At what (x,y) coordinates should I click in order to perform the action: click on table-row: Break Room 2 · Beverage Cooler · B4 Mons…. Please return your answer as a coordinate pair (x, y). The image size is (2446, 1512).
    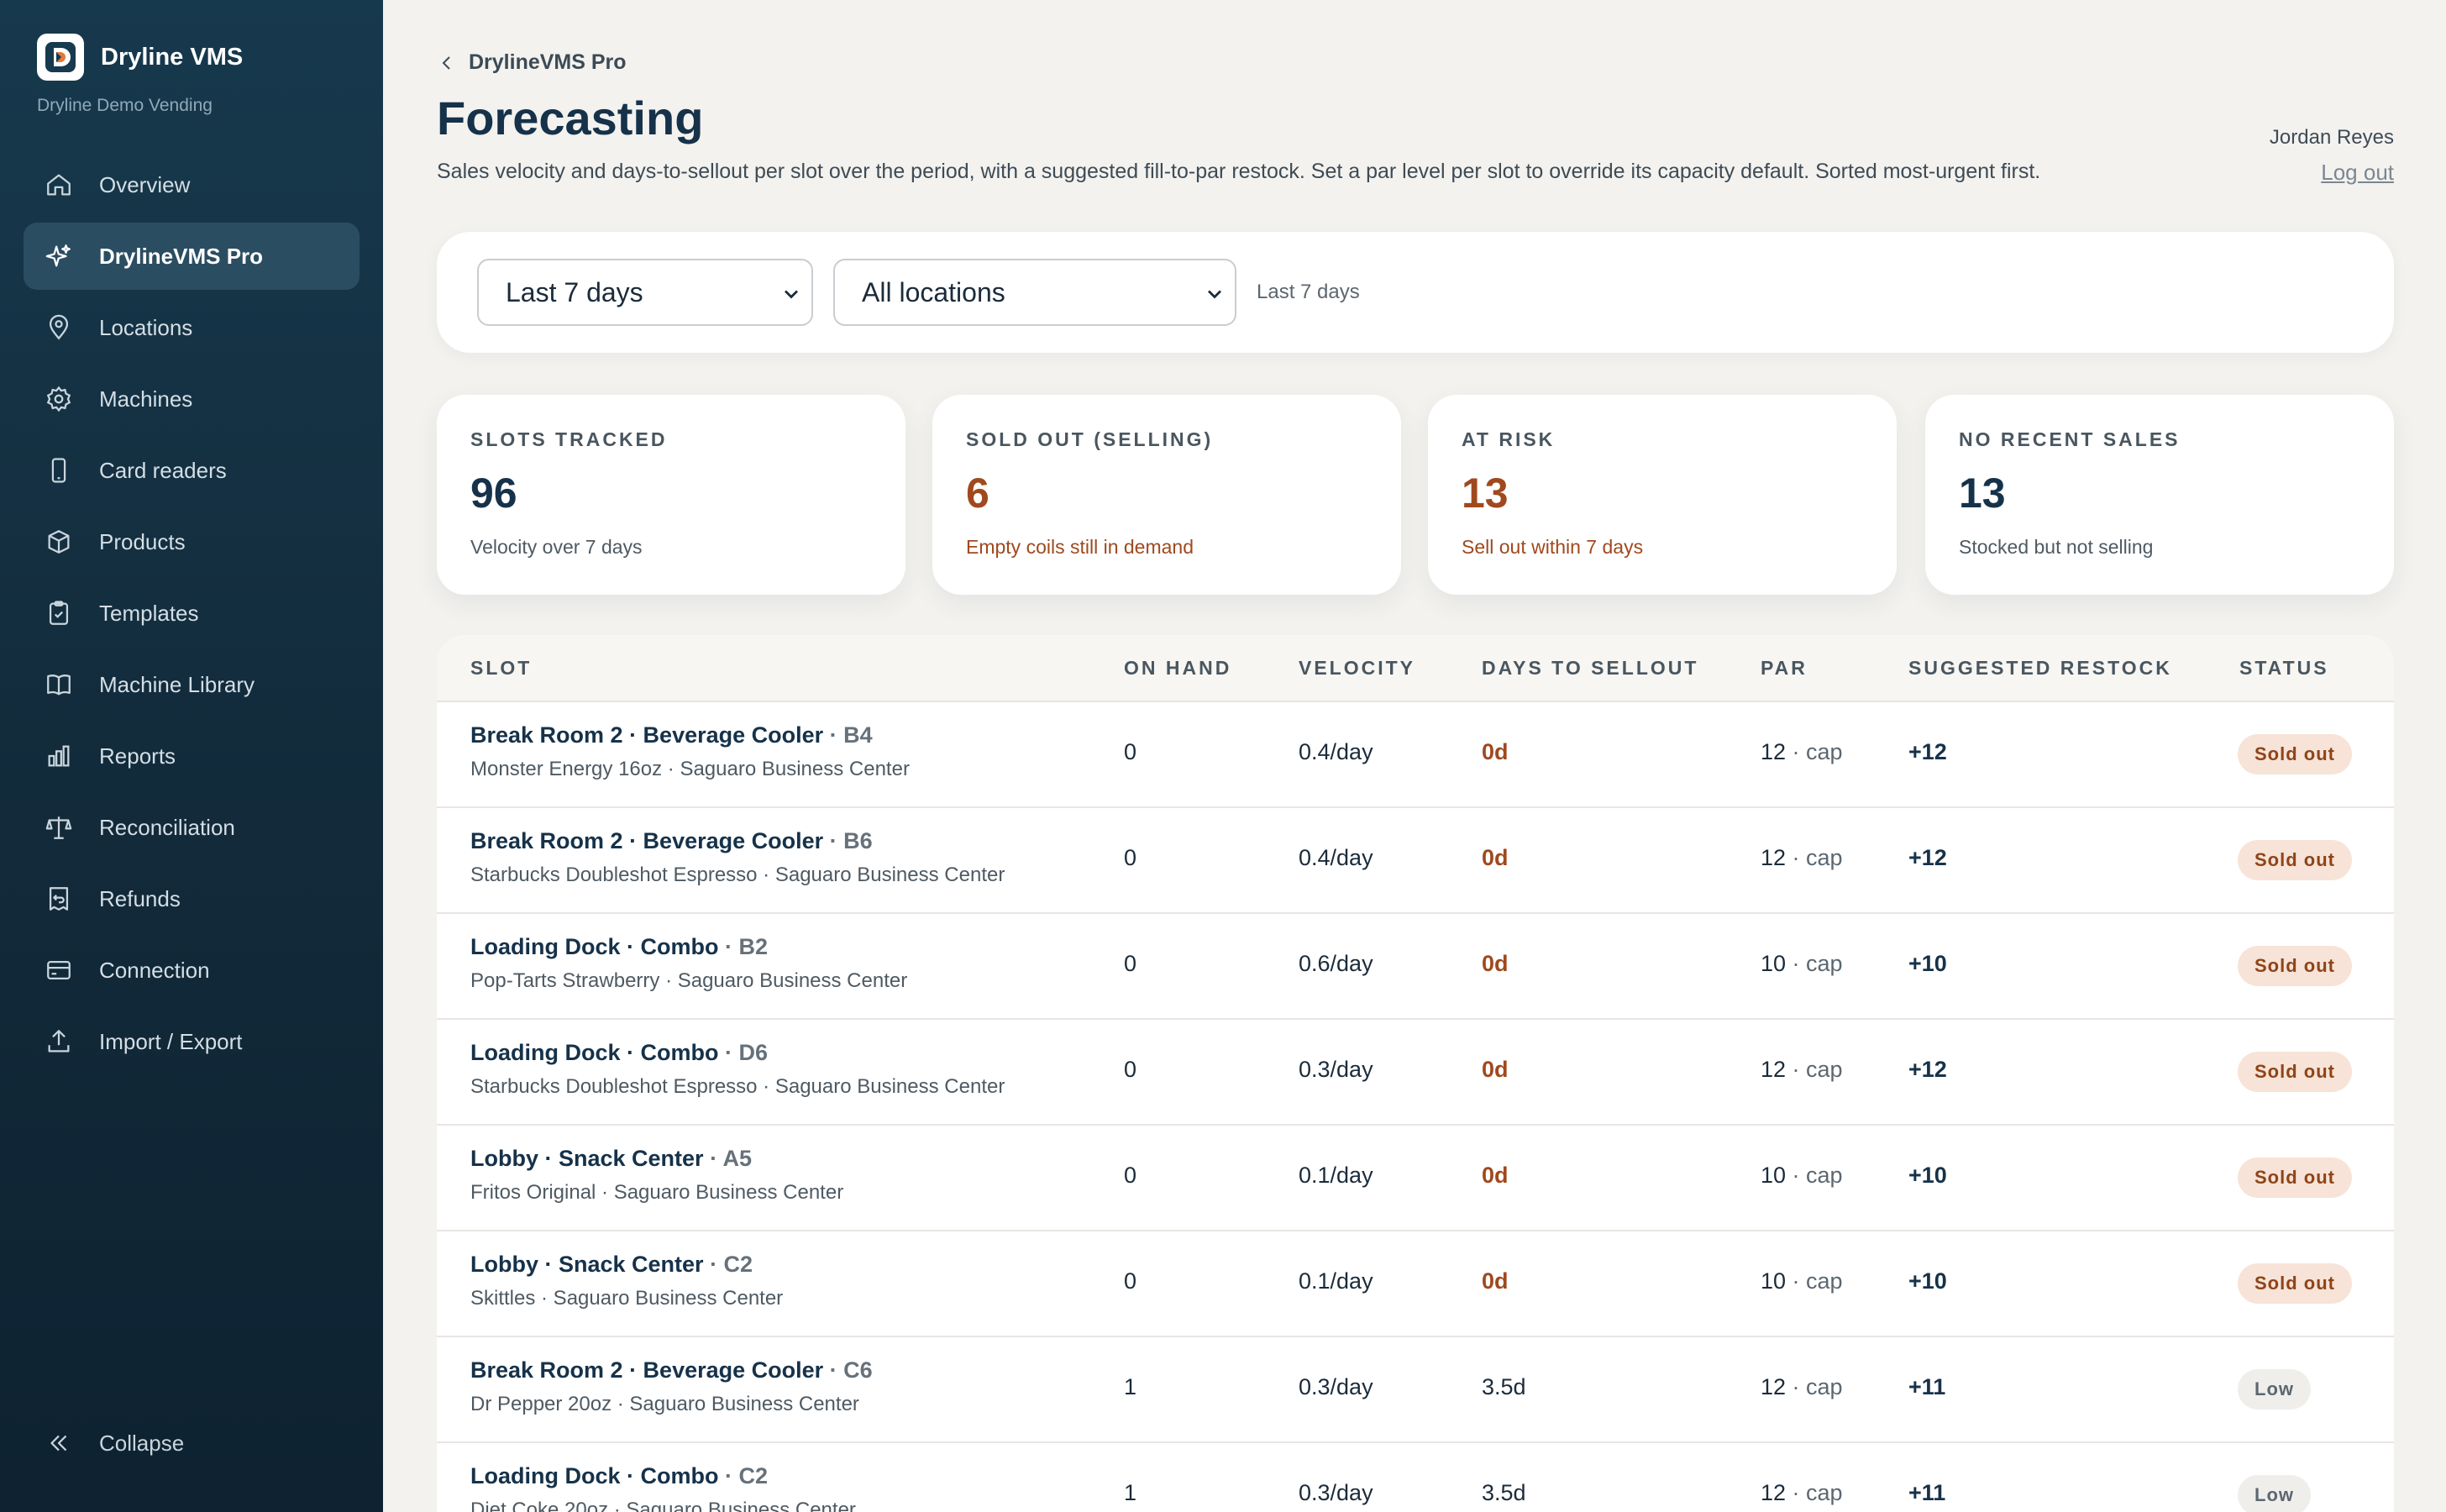
    Looking at the image, I should click on (1415, 755).